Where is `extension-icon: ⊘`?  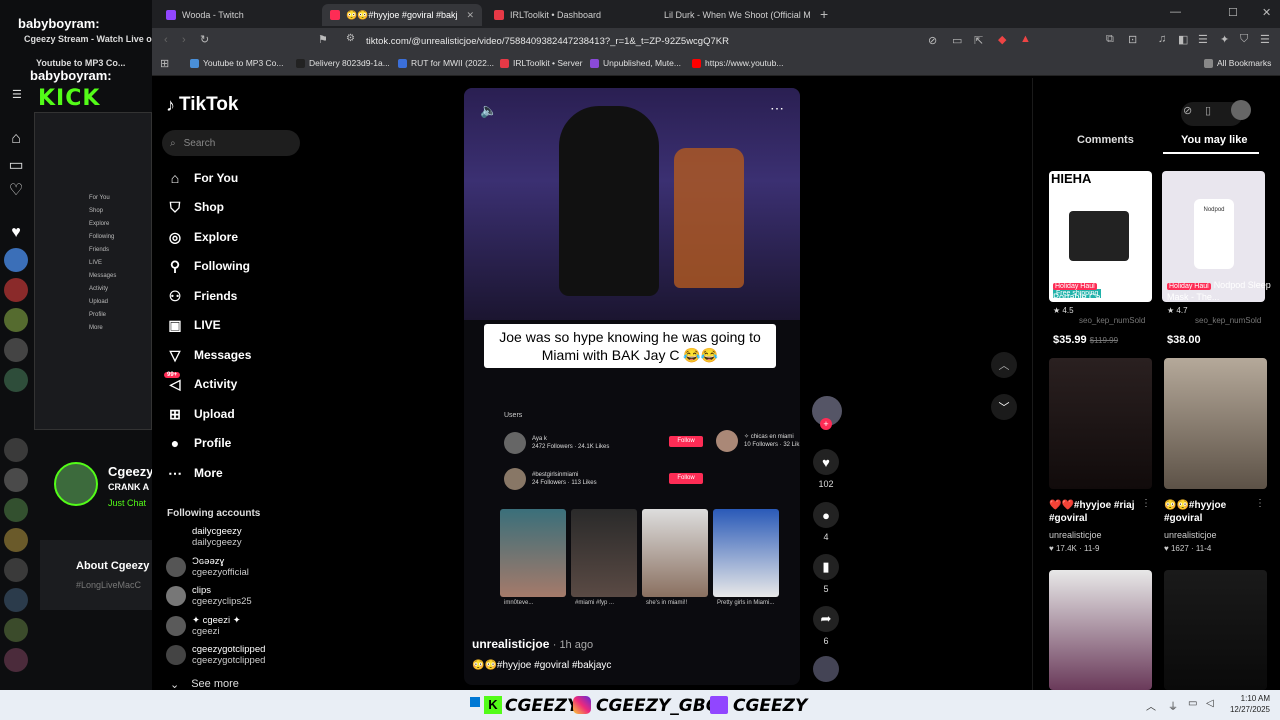 extension-icon: ⊘ is located at coordinates (932, 40).